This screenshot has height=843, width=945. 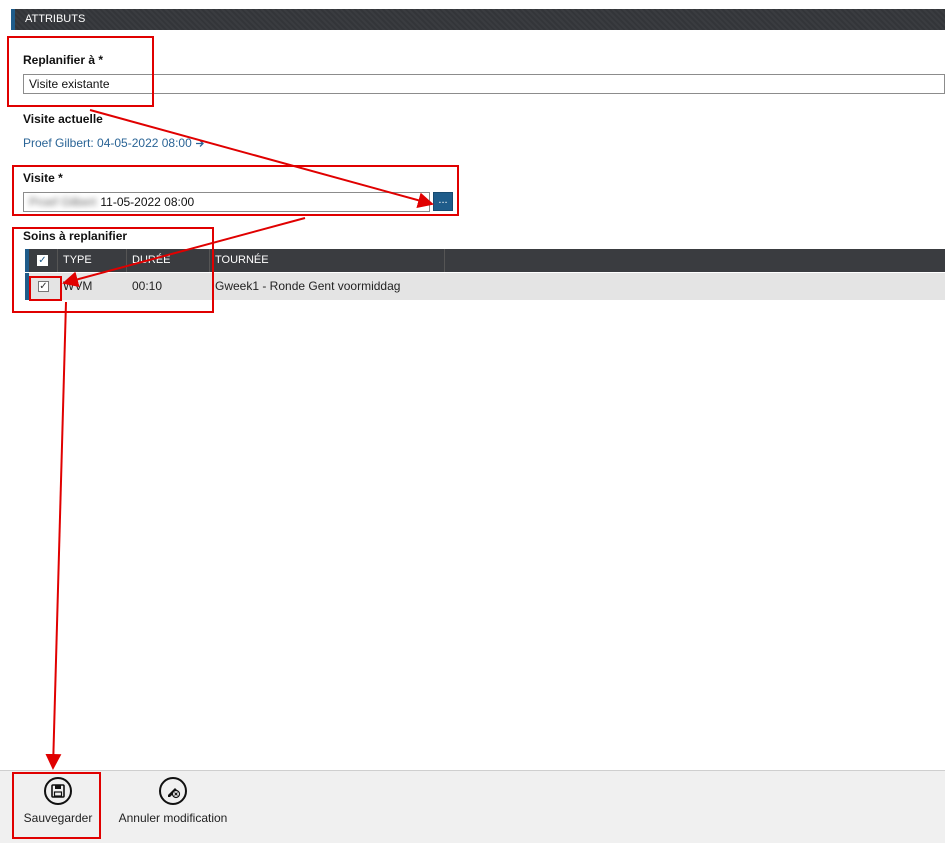 I want to click on column-type: TYPE, so click(x=92, y=260).